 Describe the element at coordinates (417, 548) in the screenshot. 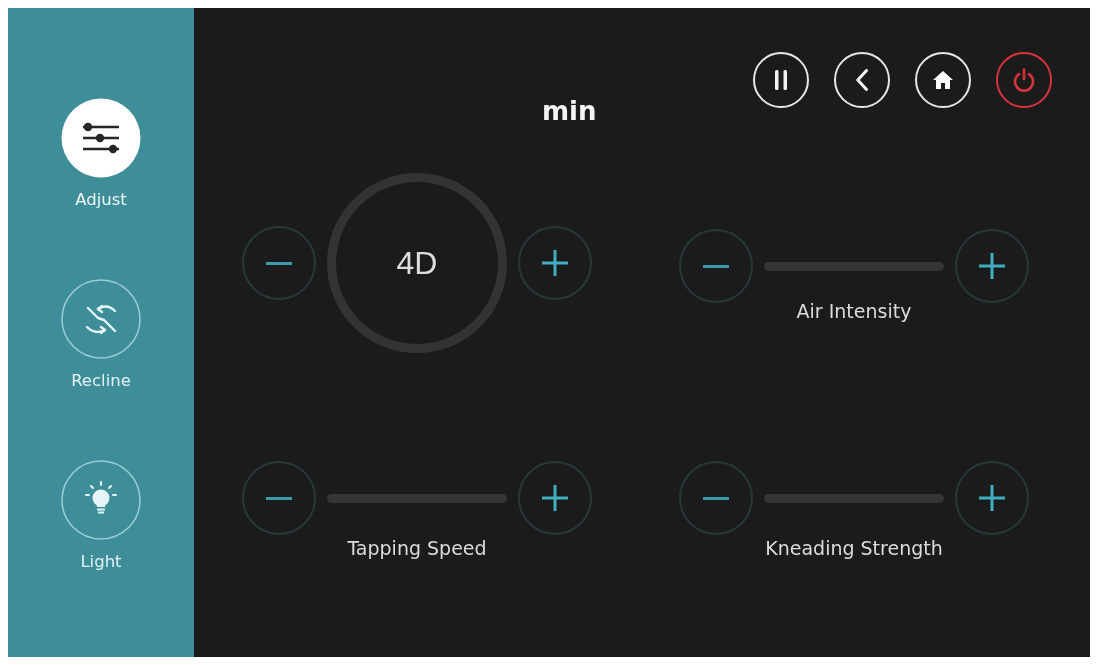

I see `slider-label: Tapping Speed` at that location.